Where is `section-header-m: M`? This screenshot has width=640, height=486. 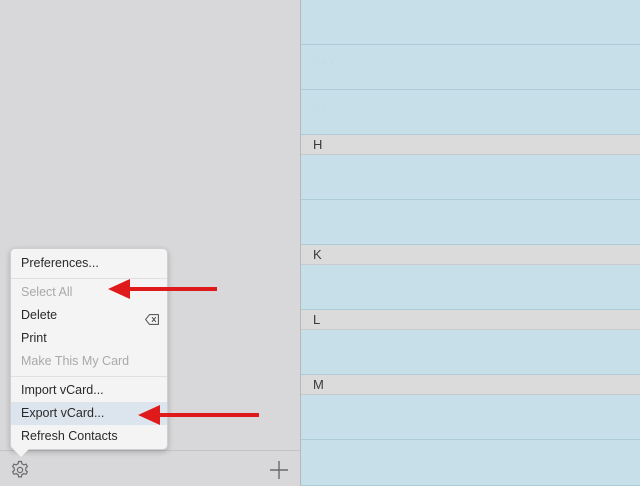 section-header-m: M is located at coordinates (470, 385).